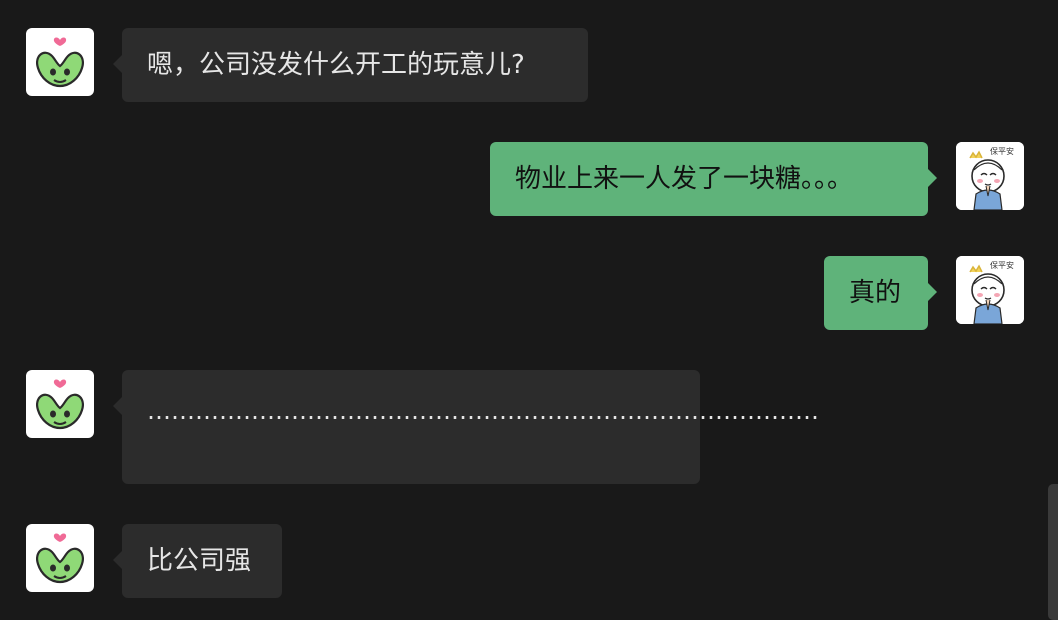 This screenshot has height=620, width=1058. What do you see at coordinates (684, 179) in the screenshot?
I see `message-text: 物业上来一人发了一块糖。。。` at bounding box center [684, 179].